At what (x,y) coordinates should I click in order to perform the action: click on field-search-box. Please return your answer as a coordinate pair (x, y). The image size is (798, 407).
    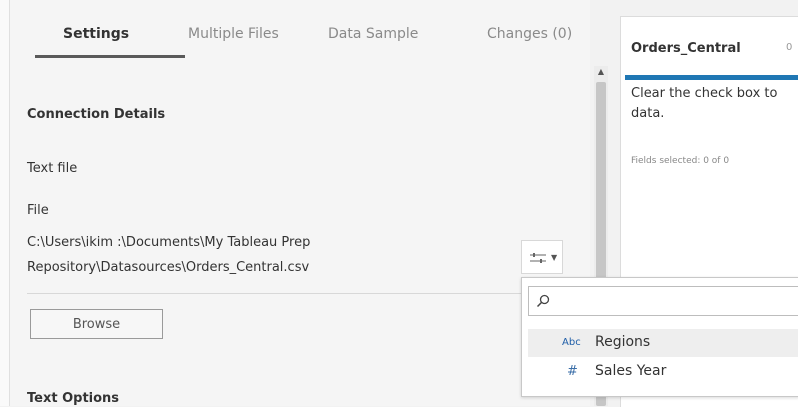
    Looking at the image, I should click on (663, 301).